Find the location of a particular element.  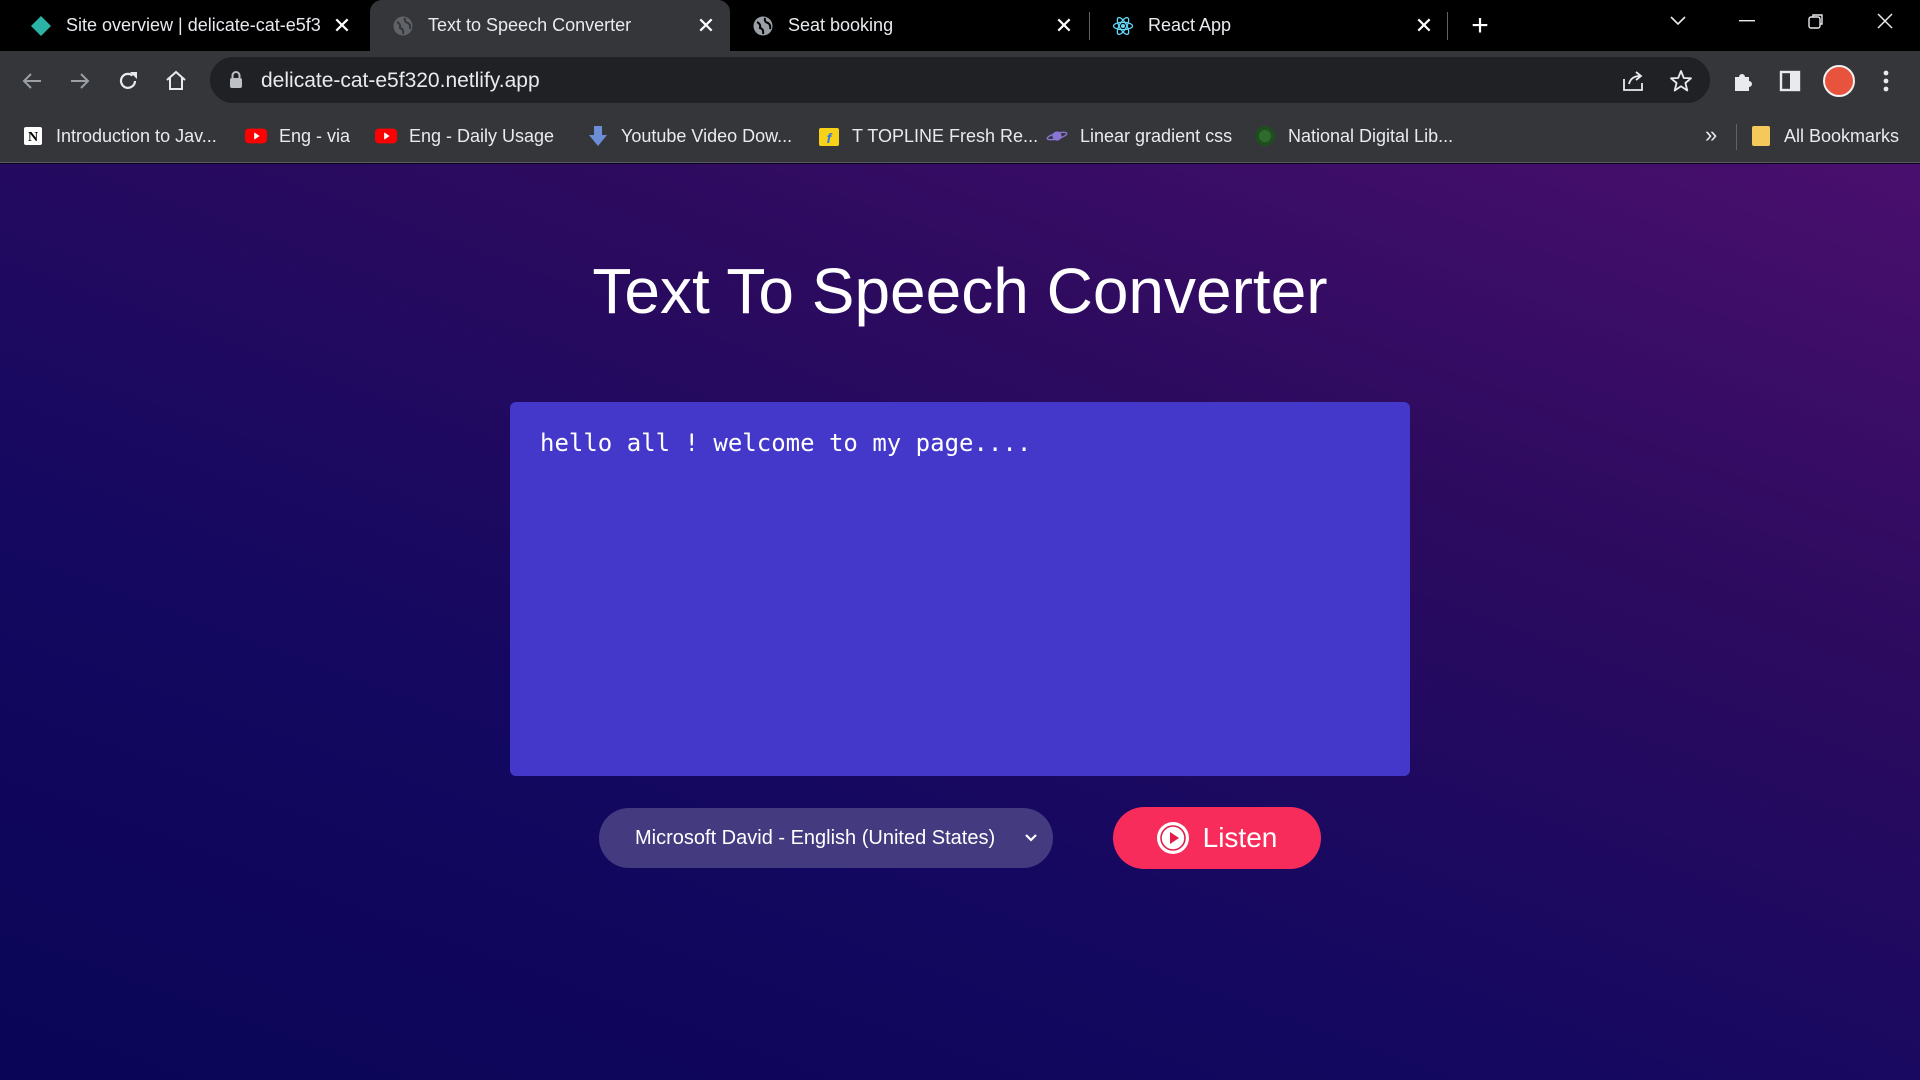

kebab-menu-icon is located at coordinates (1886, 81).